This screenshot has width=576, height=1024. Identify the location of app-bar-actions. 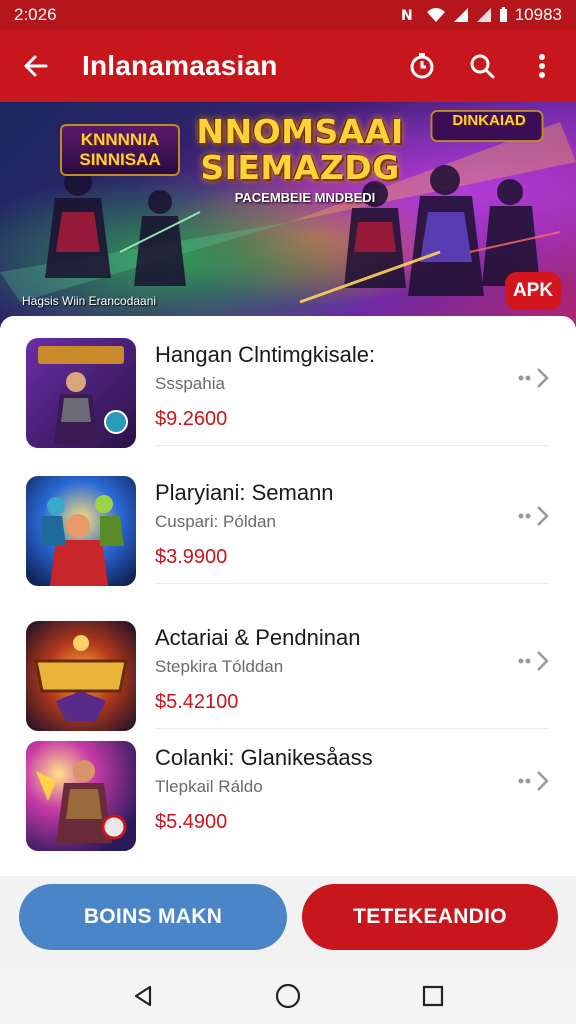
(482, 66).